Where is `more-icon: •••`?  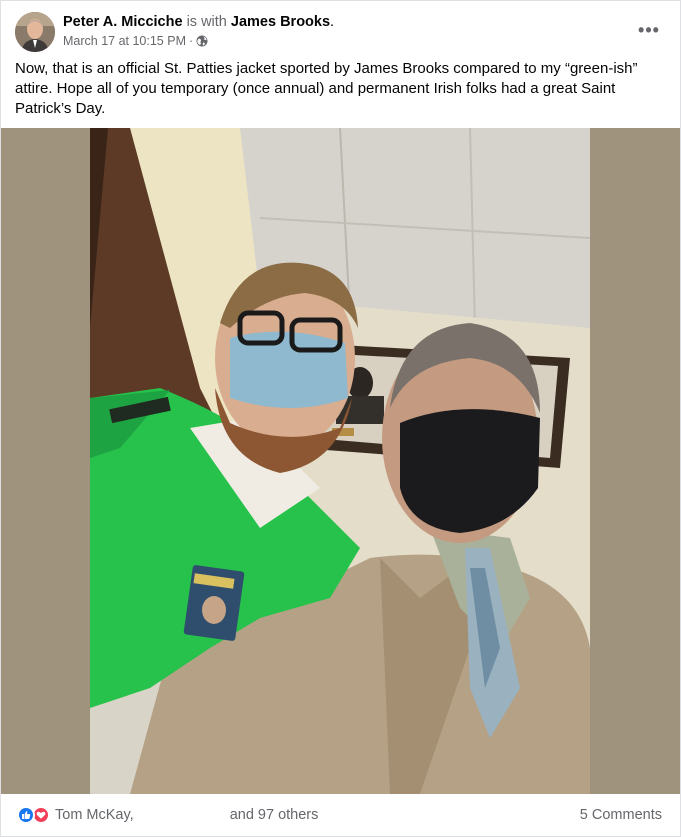 more-icon: ••• is located at coordinates (649, 30).